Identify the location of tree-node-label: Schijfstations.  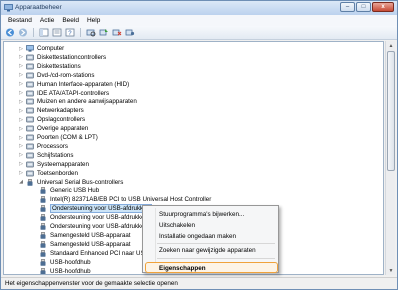
(55, 155).